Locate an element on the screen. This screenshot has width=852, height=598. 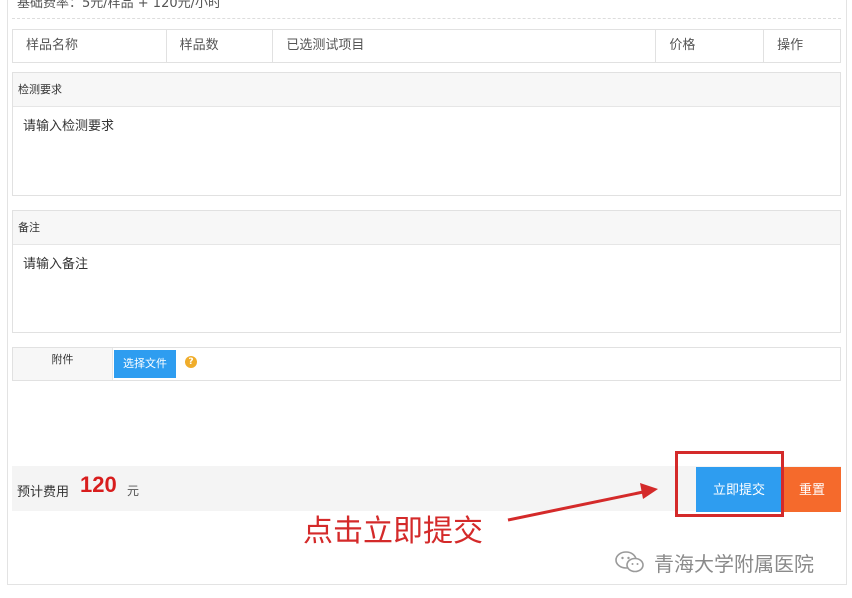
attachment-label: 附件 is located at coordinates (63, 364).